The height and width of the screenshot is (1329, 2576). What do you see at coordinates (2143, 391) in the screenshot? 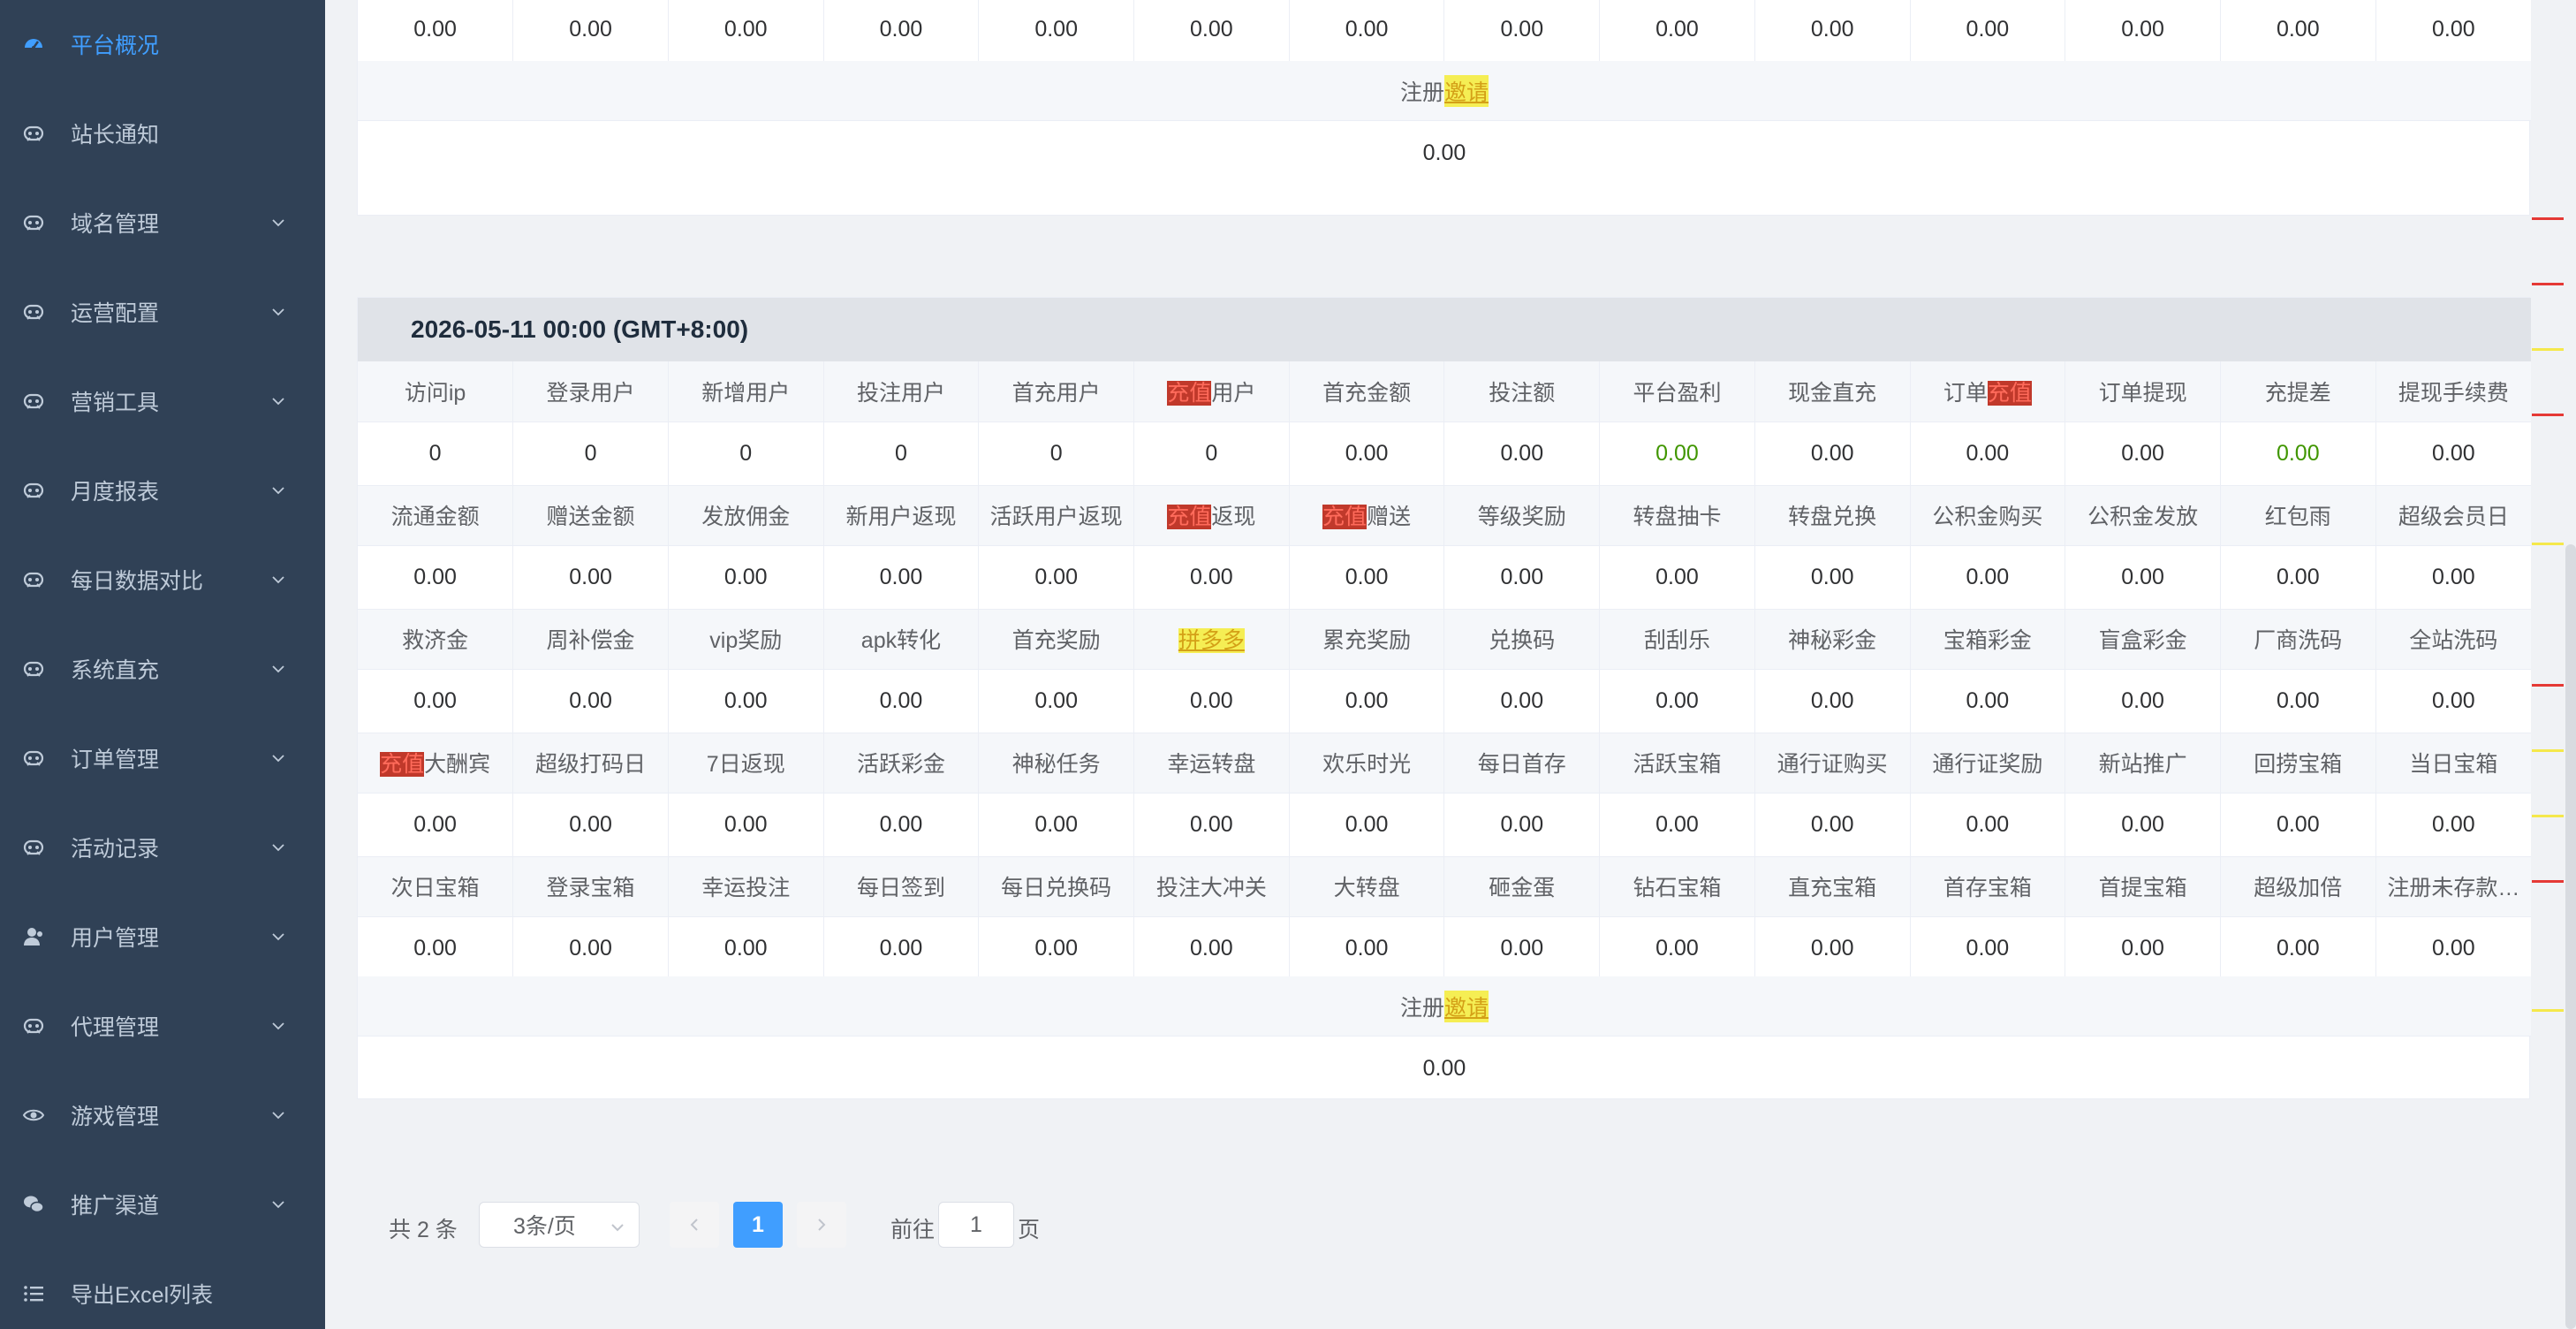
I see `stat-header: 订单提现` at bounding box center [2143, 391].